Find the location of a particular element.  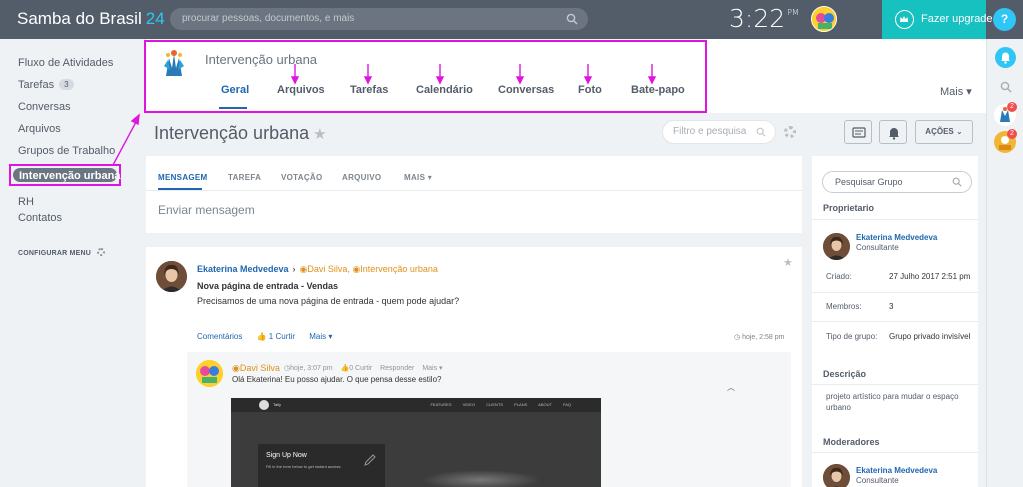

filter-search-input: Filtro e pesquisa is located at coordinates (719, 132).